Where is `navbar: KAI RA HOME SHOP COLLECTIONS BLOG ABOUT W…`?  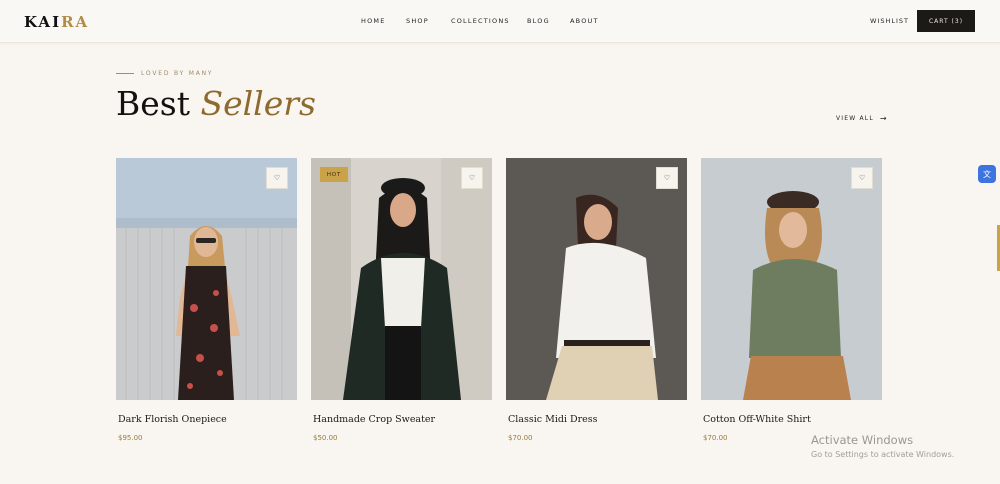
navbar: KAI RA HOME SHOP COLLECTIONS BLOG ABOUT W… is located at coordinates (500, 21).